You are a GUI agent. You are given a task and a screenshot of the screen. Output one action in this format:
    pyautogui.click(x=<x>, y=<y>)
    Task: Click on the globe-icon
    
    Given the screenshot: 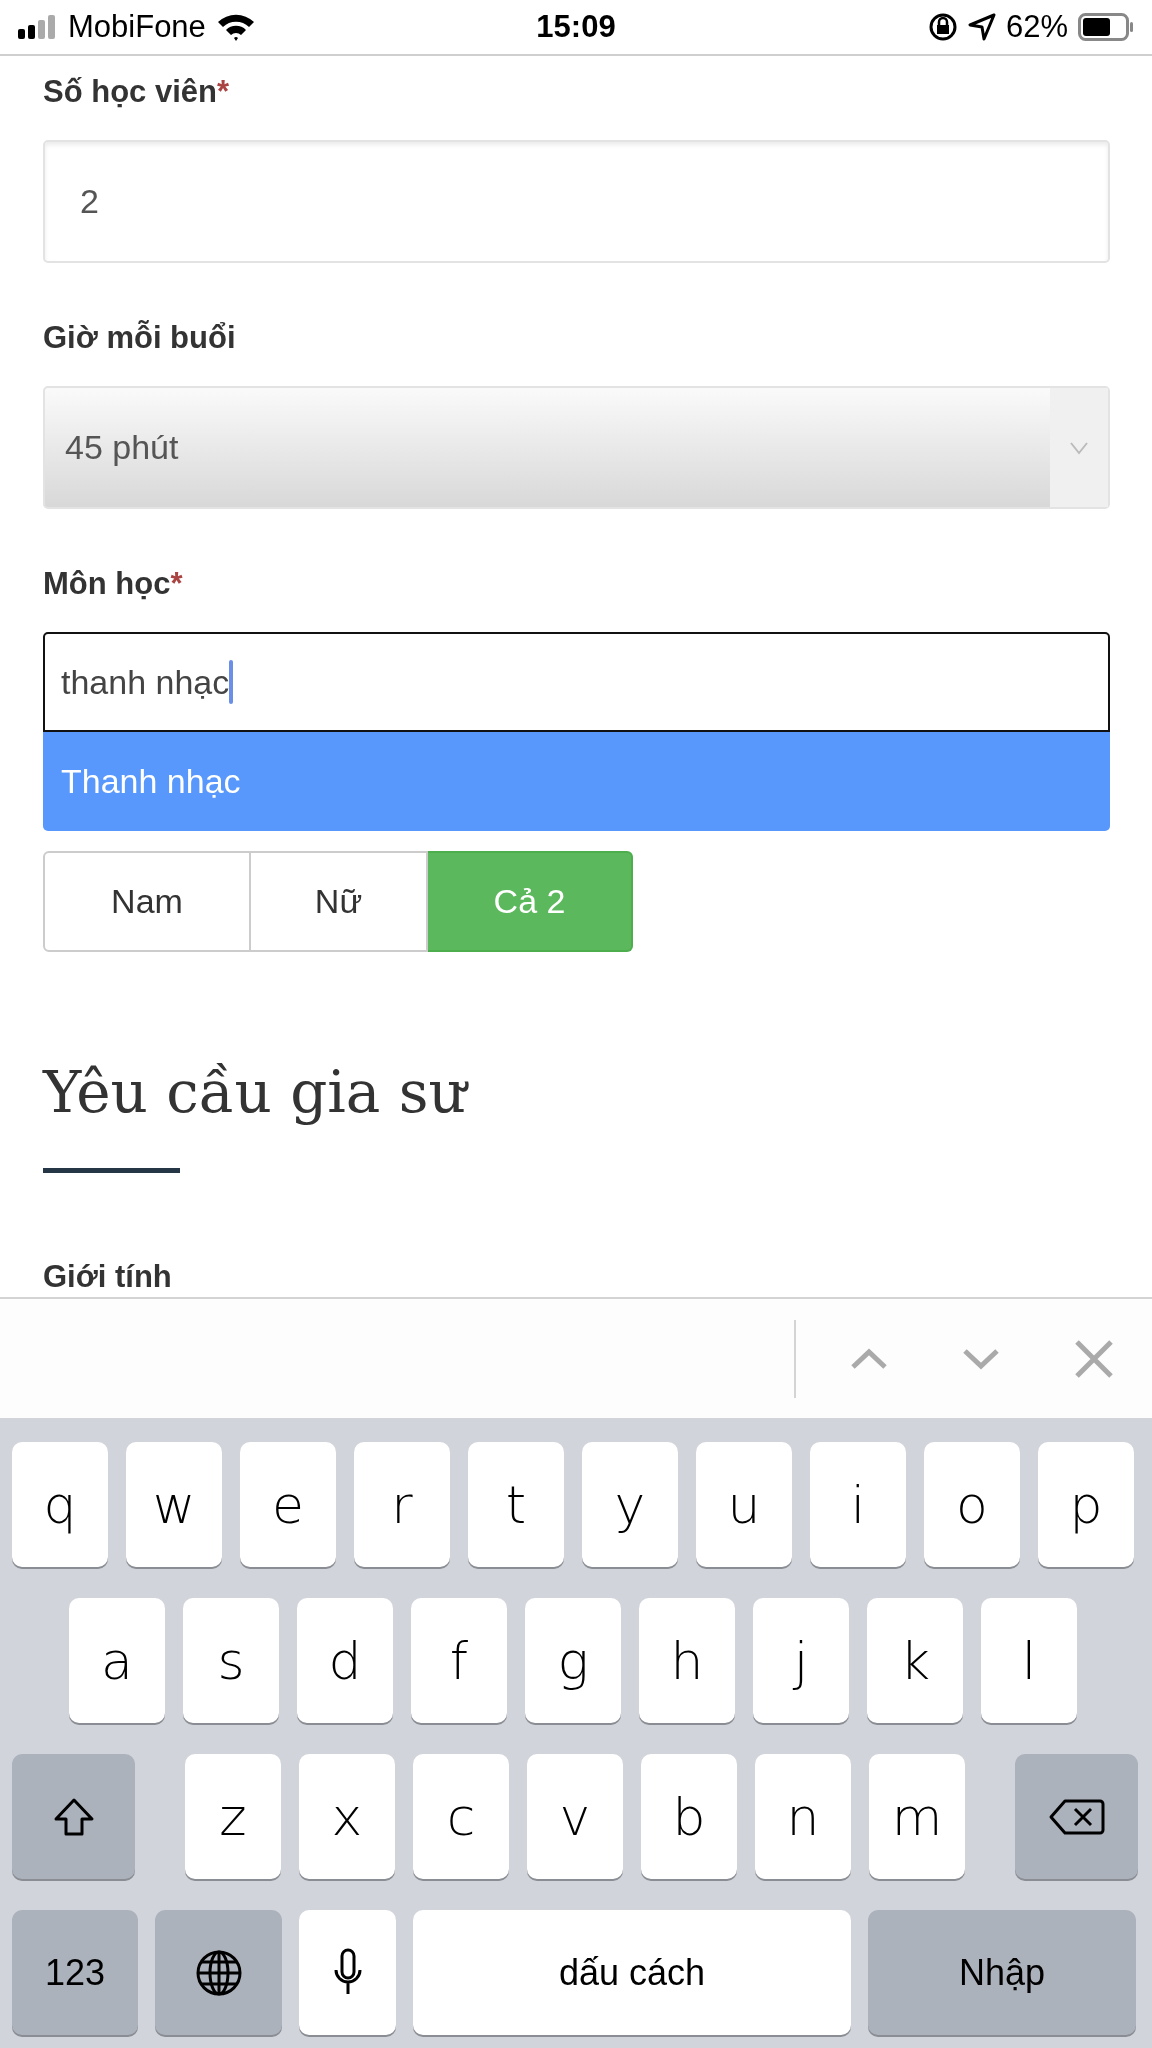 What is the action you would take?
    pyautogui.click(x=218, y=1972)
    